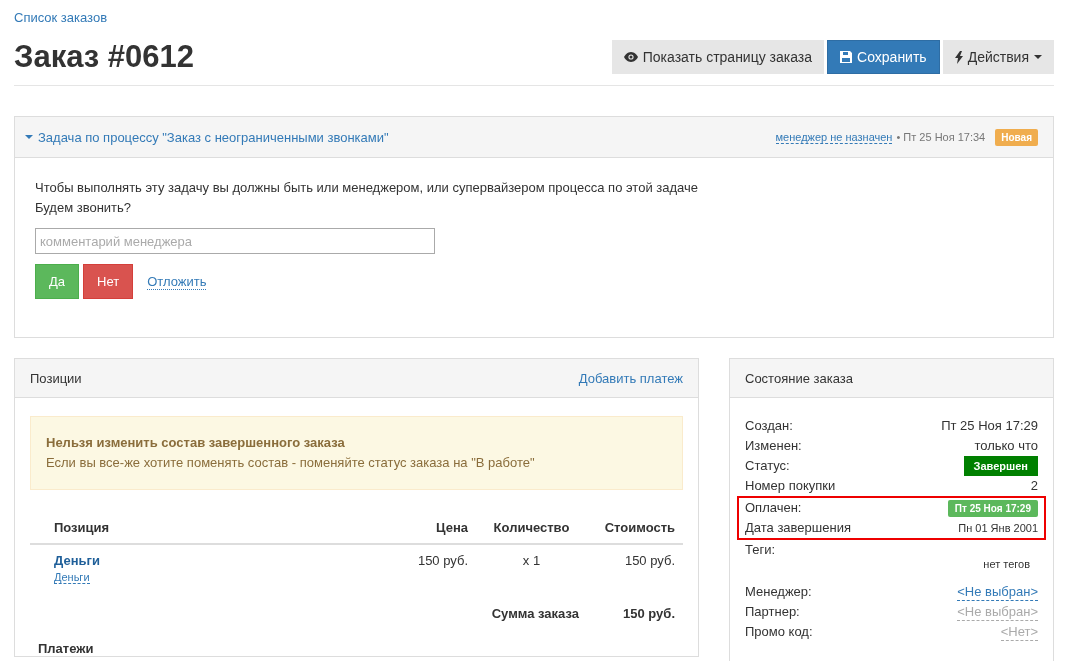 The width and height of the screenshot is (1083, 661). I want to click on status-label: Дата завершения, so click(798, 528).